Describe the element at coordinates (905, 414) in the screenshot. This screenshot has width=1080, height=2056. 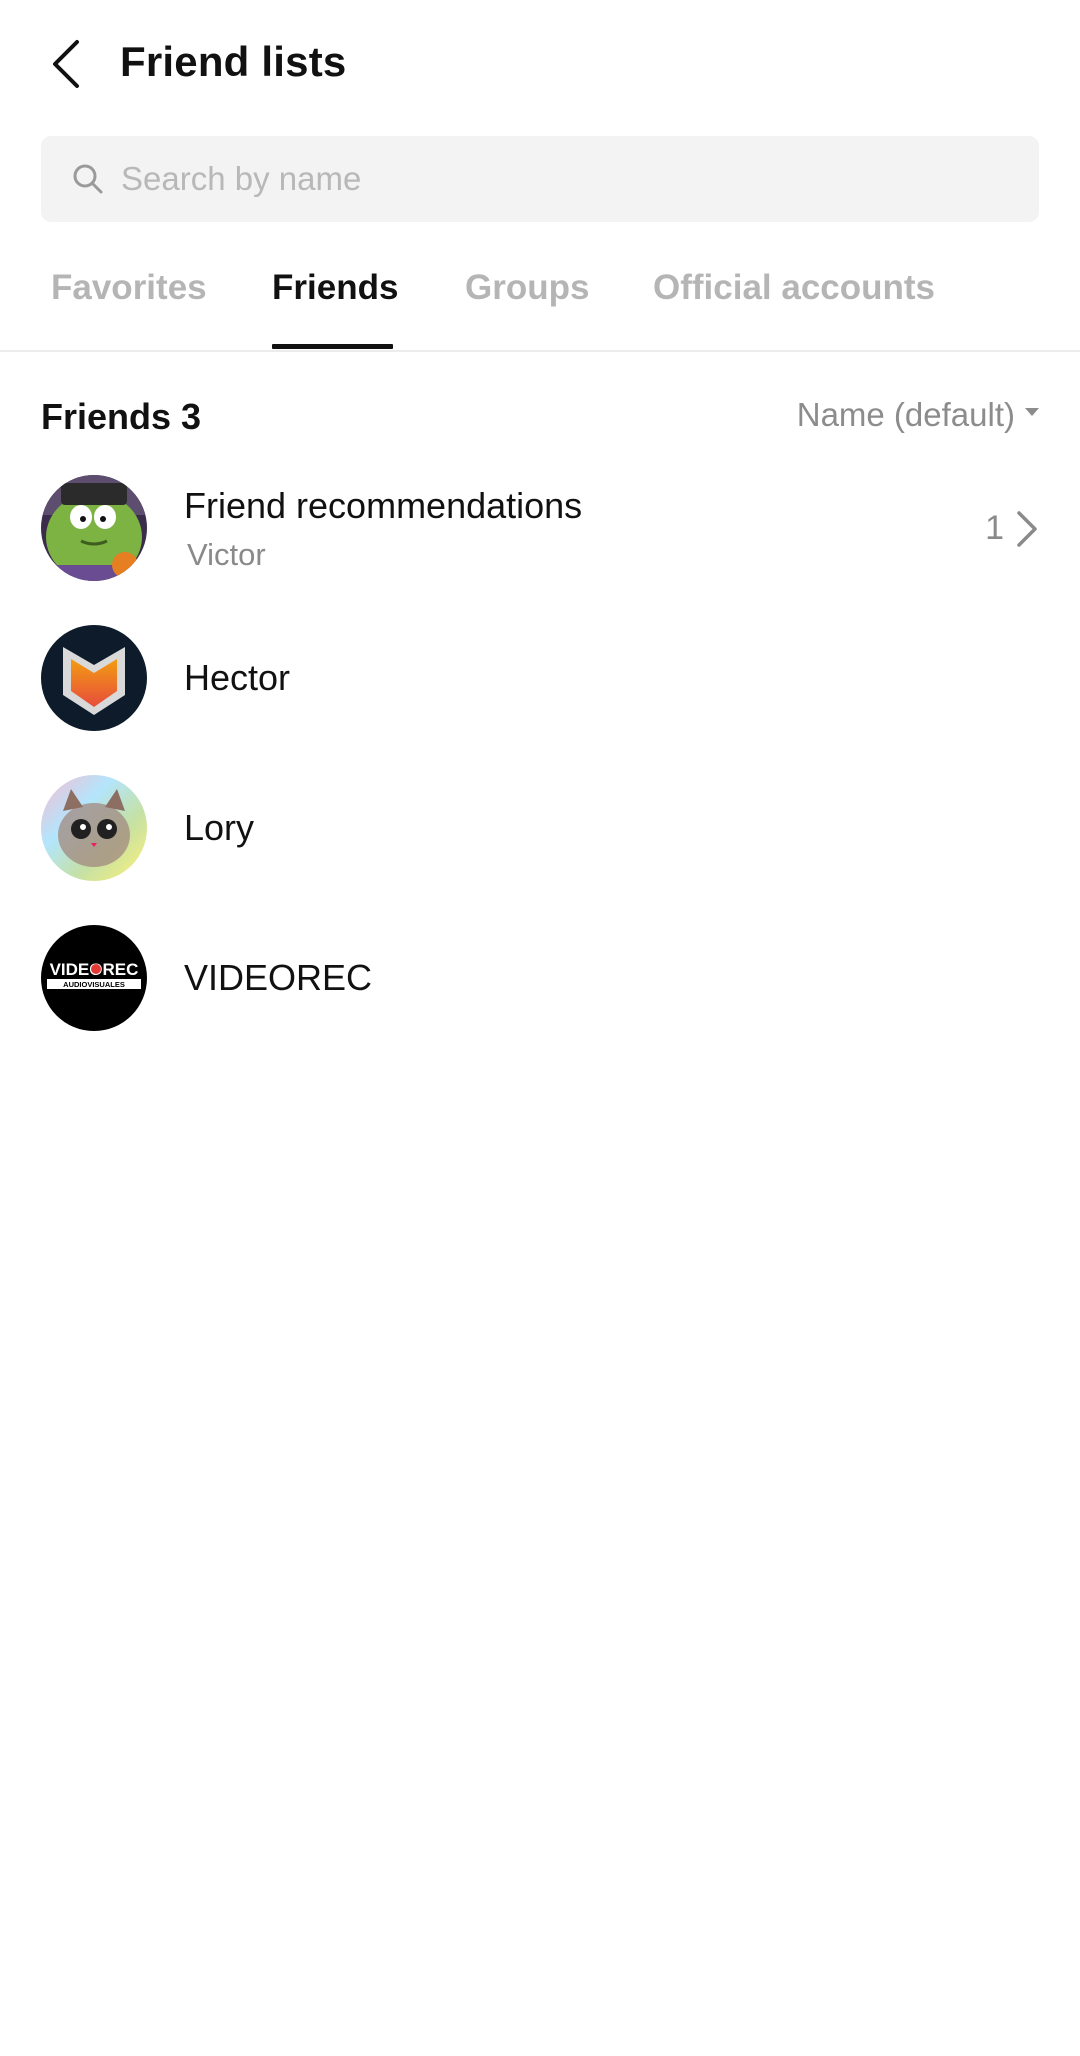
I see `sort-label: Name (default)` at that location.